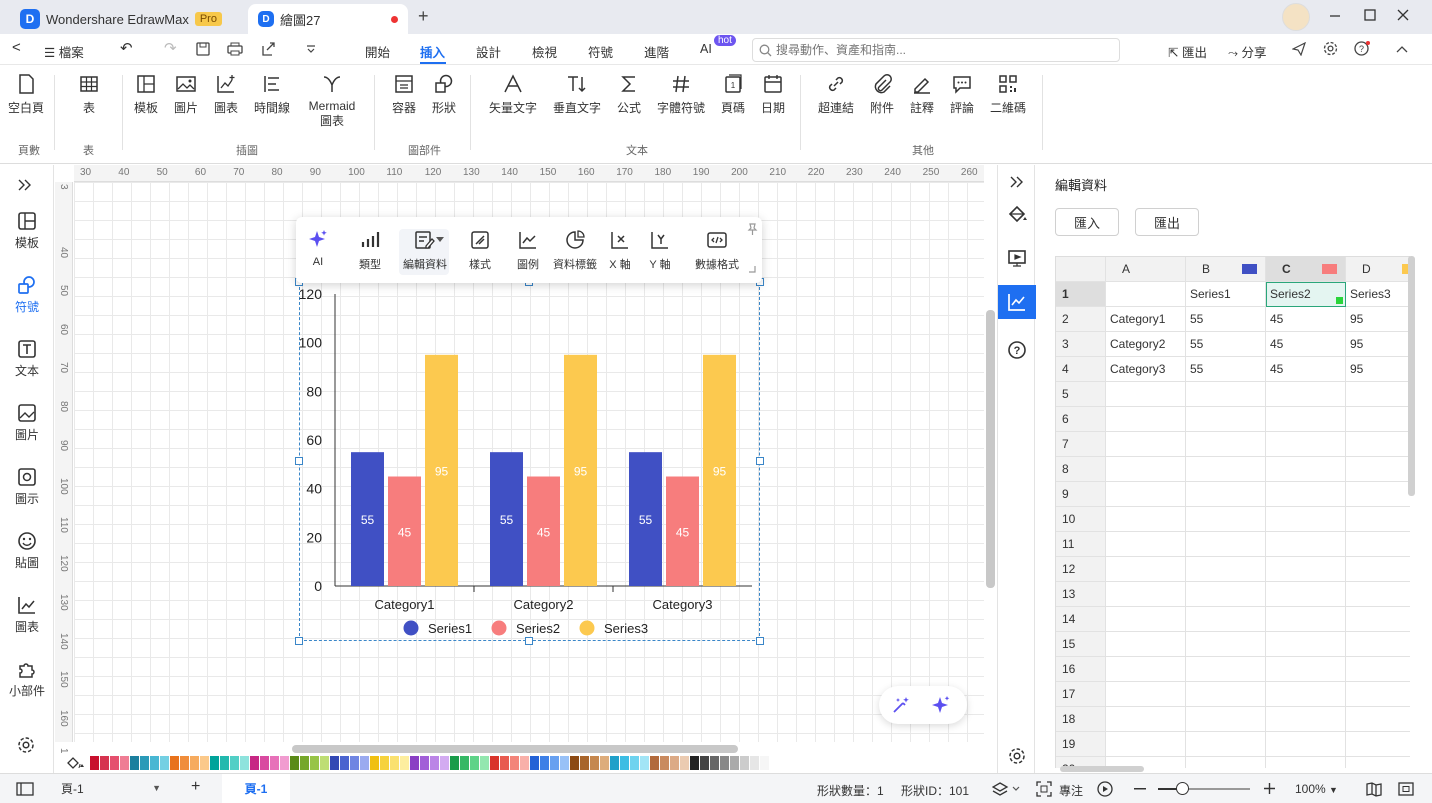  What do you see at coordinates (26, 94) in the screenshot?
I see `blank-page-button: 空白頁` at bounding box center [26, 94].